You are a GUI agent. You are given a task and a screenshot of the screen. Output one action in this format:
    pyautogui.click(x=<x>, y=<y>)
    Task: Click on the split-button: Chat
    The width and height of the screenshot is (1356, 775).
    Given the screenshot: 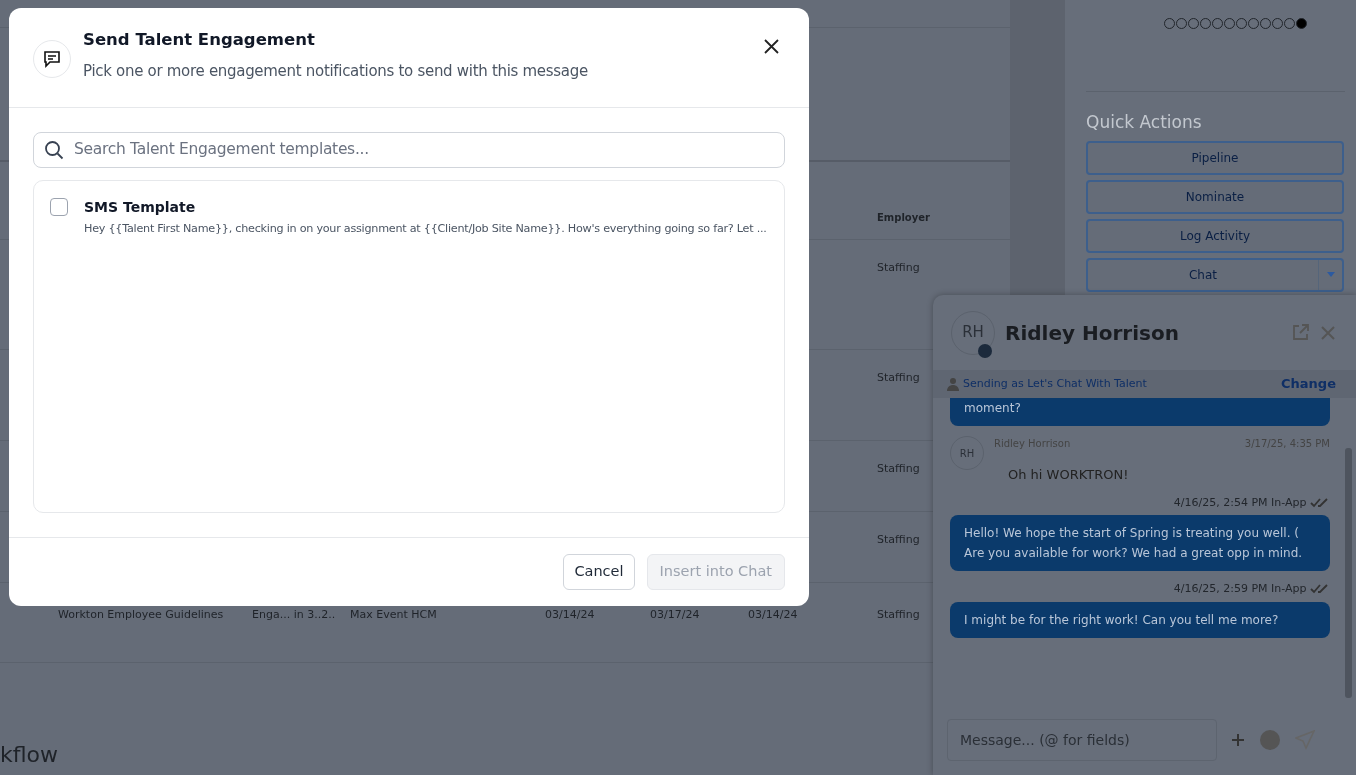 What is the action you would take?
    pyautogui.click(x=1215, y=274)
    